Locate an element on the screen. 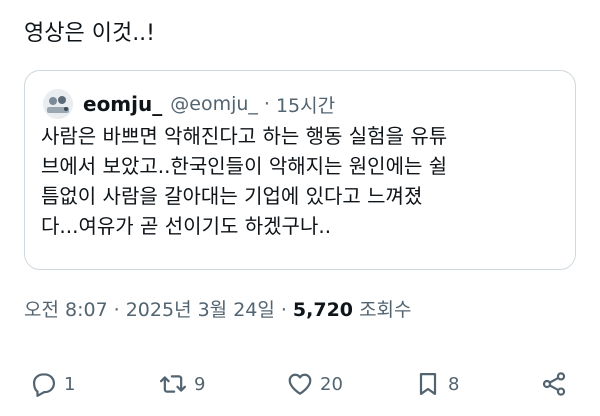  tweet-text: 영상은 이것..! is located at coordinates (89, 33).